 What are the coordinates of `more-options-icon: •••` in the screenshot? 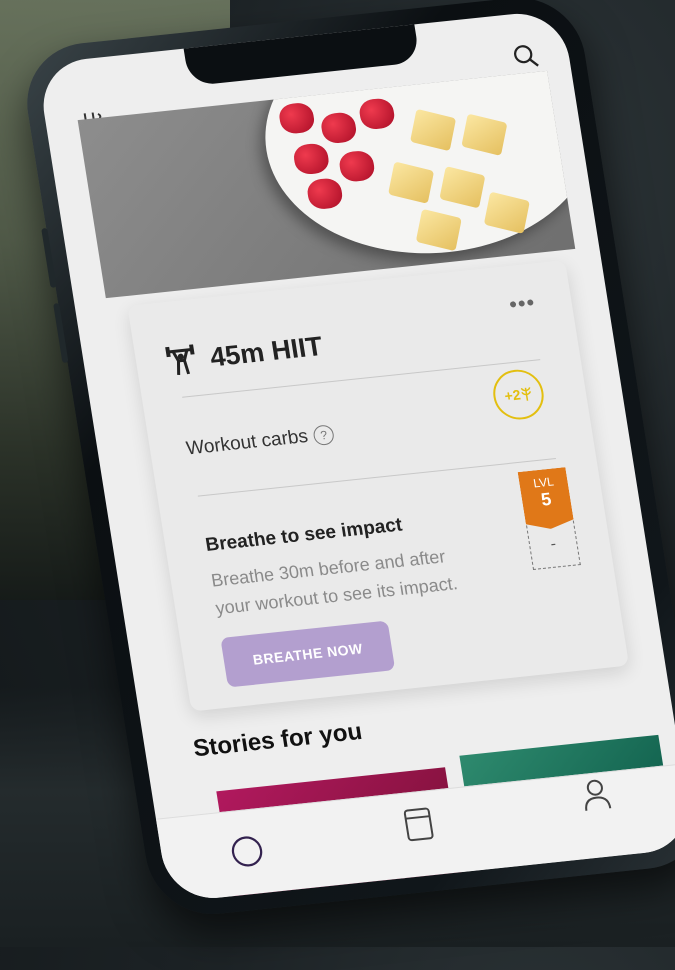 It's located at (522, 303).